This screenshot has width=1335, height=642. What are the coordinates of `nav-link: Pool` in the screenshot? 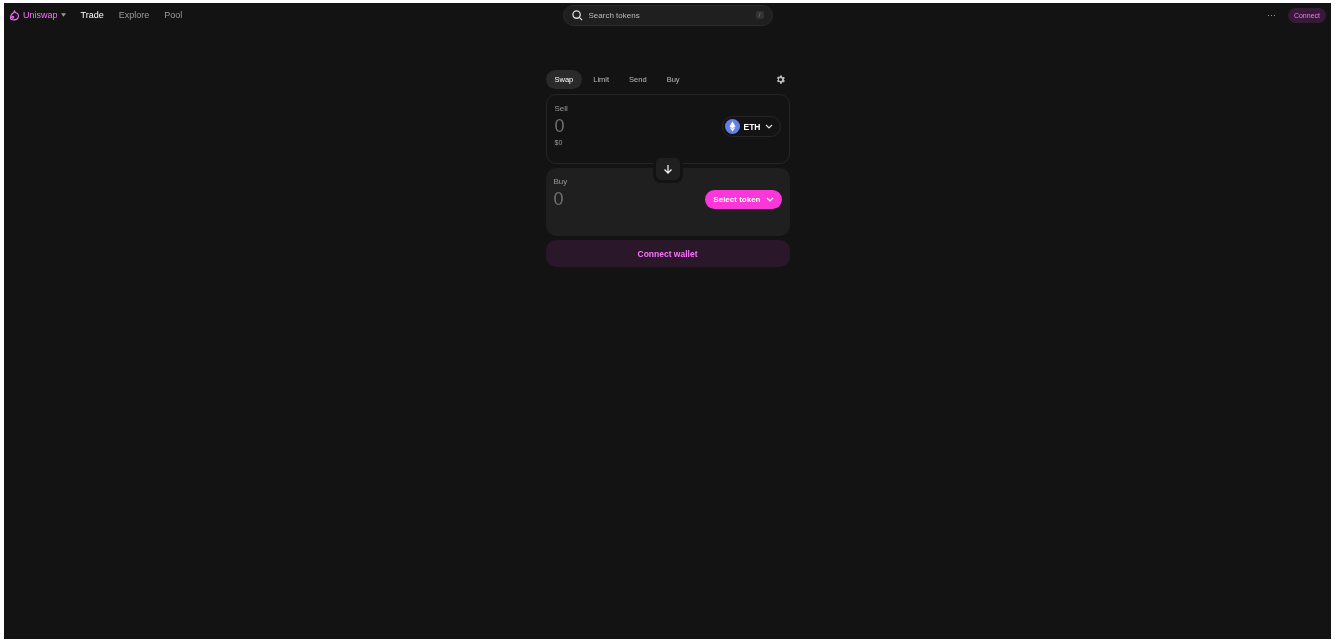 It's located at (173, 15).